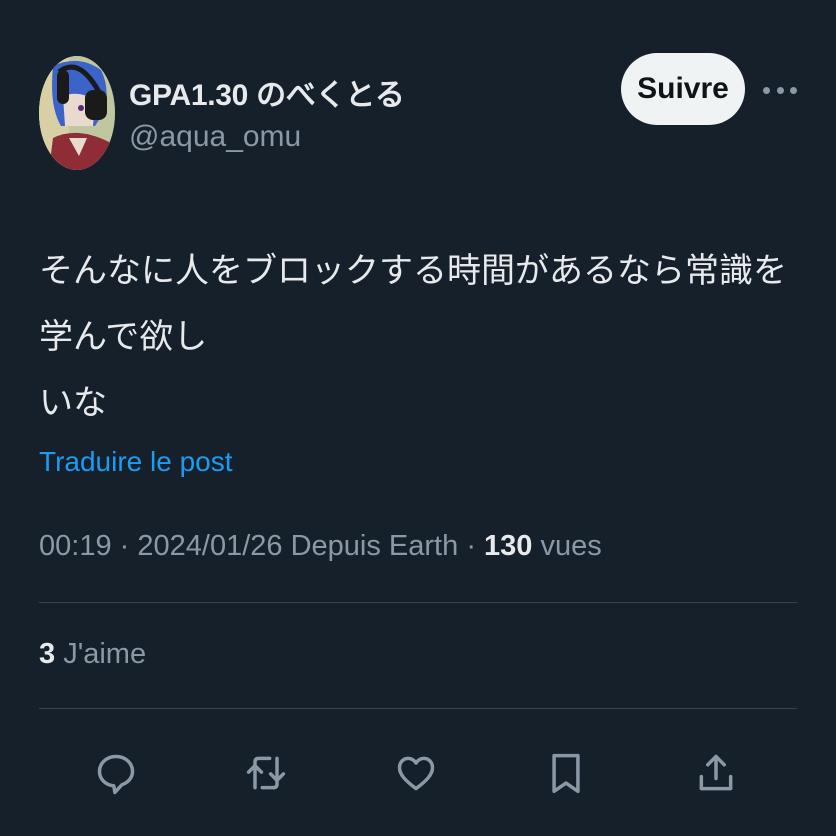 The width and height of the screenshot is (836, 836). I want to click on share-button, so click(716, 773).